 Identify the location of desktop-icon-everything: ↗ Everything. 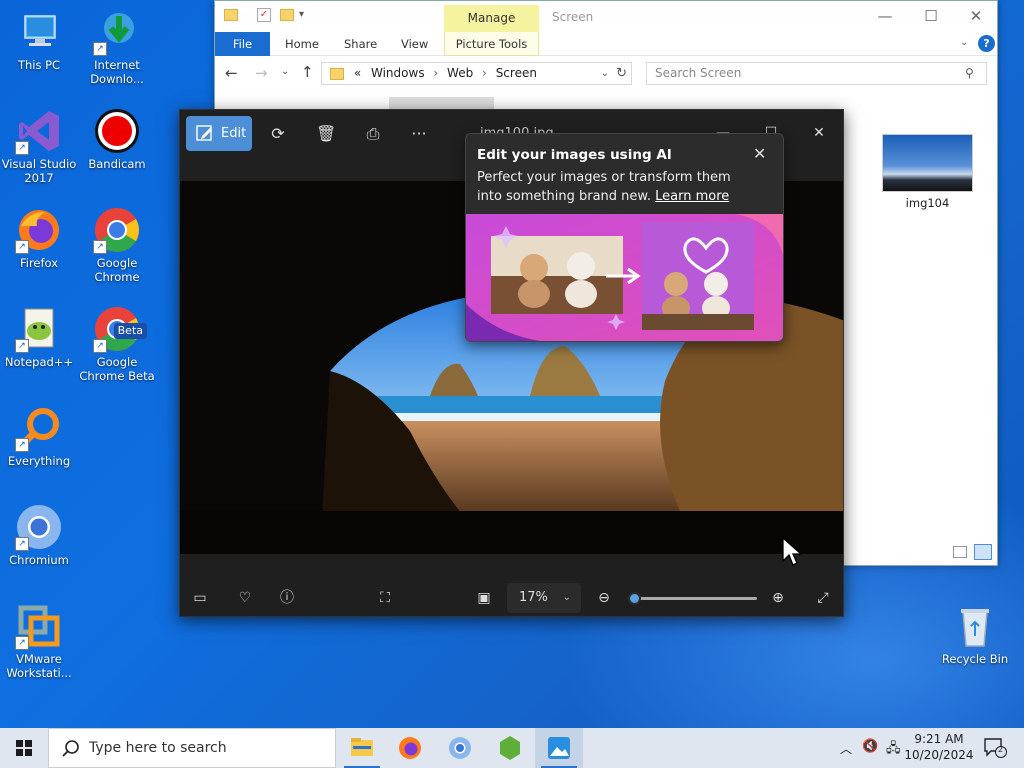
(39, 436).